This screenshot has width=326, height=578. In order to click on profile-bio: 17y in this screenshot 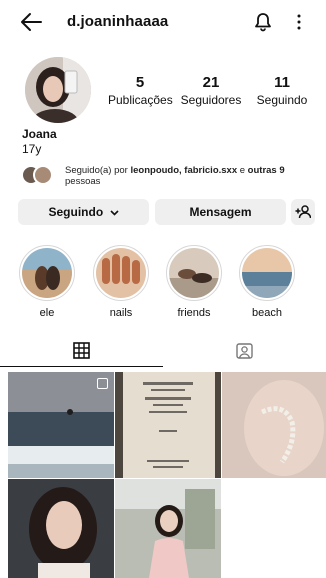, I will do `click(32, 149)`.